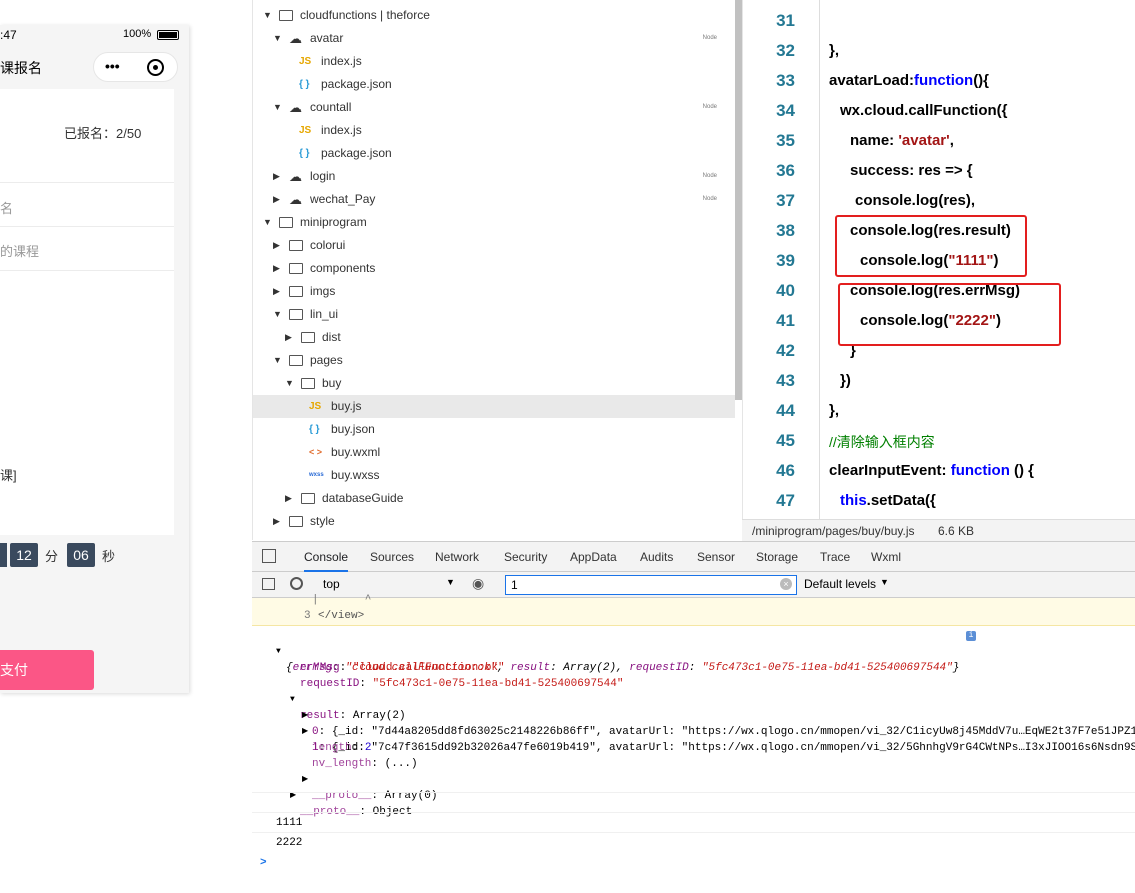  Describe the element at coordinates (693, 810) in the screenshot. I see `console-log-line: 1111` at that location.